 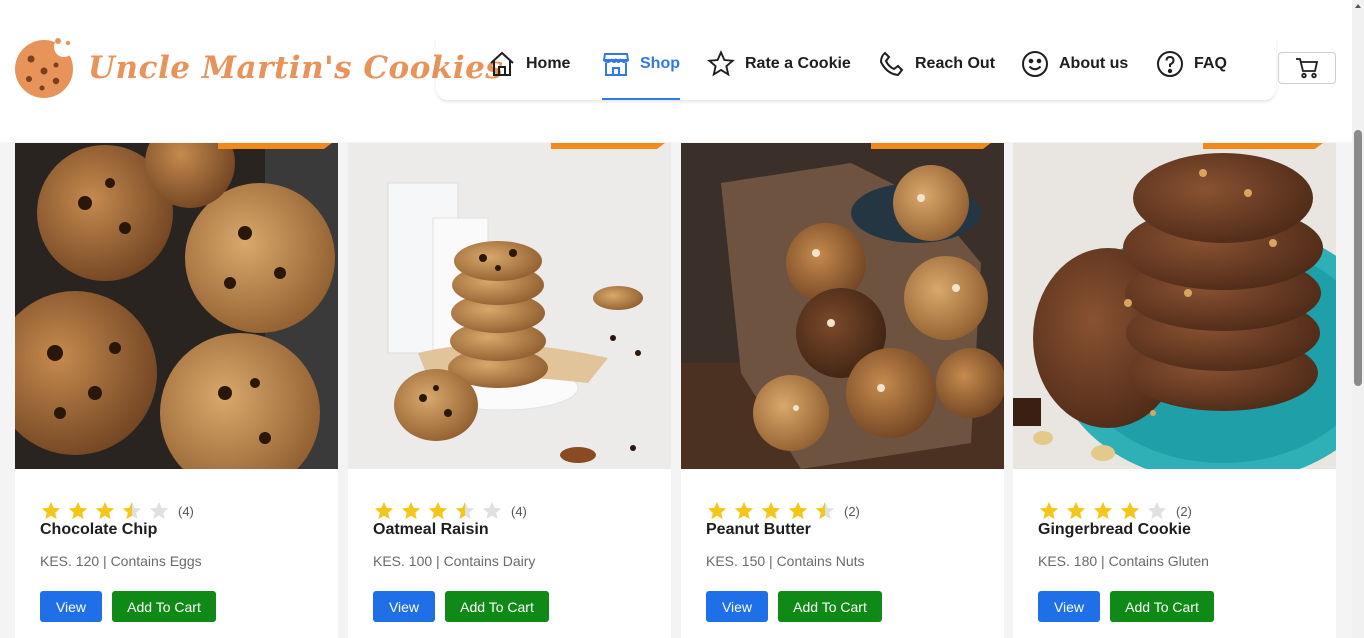 What do you see at coordinates (936, 75) in the screenshot?
I see `nav-reach-out: Reach Out` at bounding box center [936, 75].